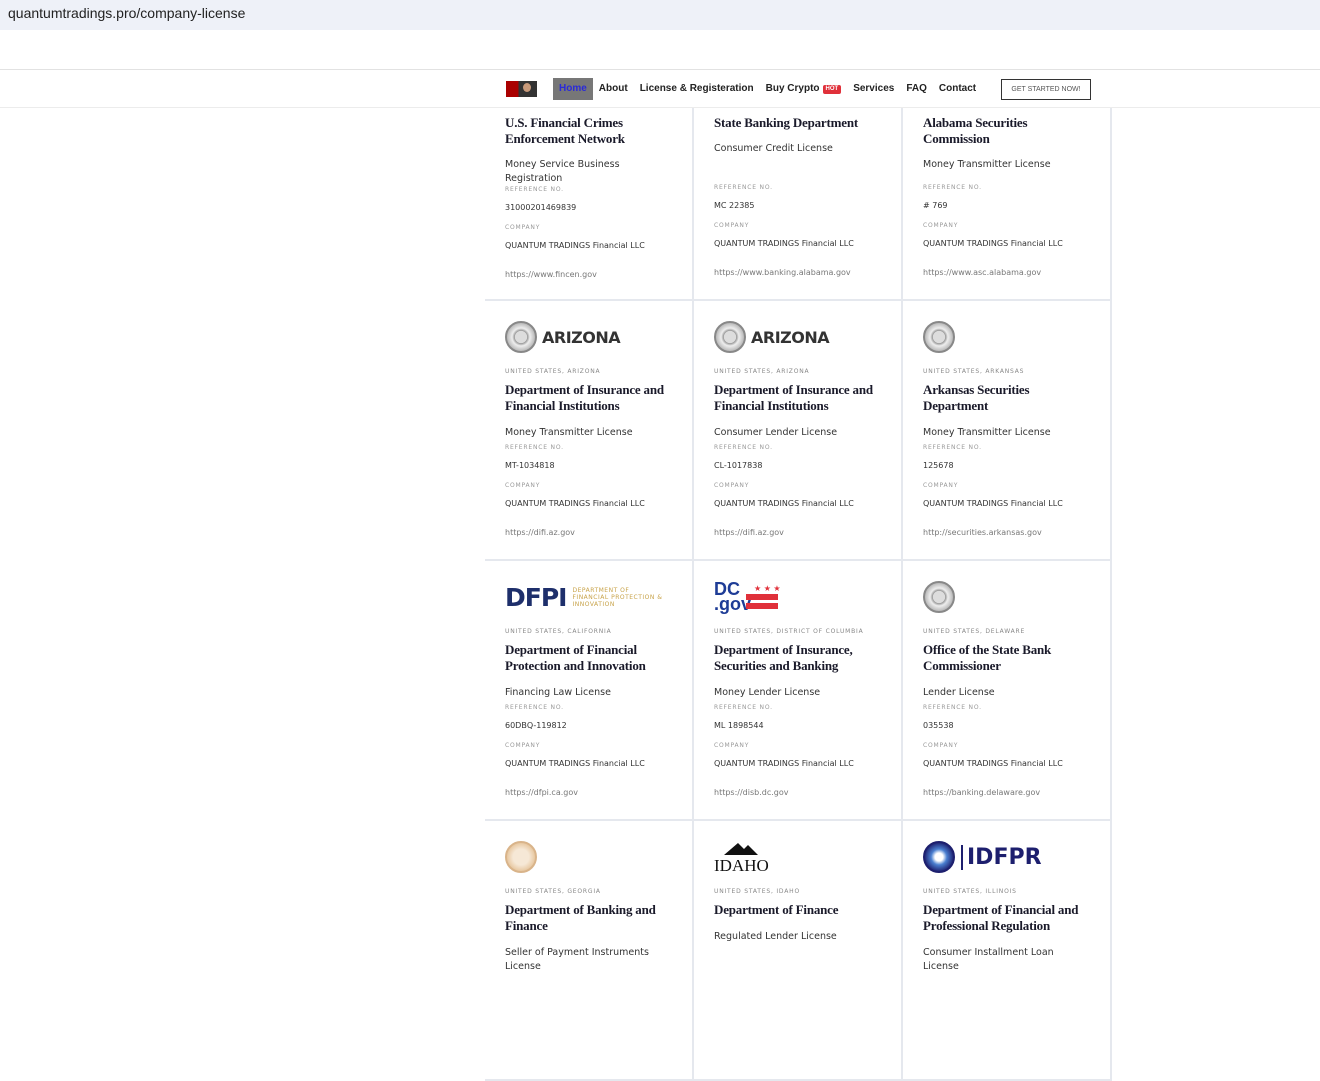  I want to click on nav-about: About, so click(613, 89).